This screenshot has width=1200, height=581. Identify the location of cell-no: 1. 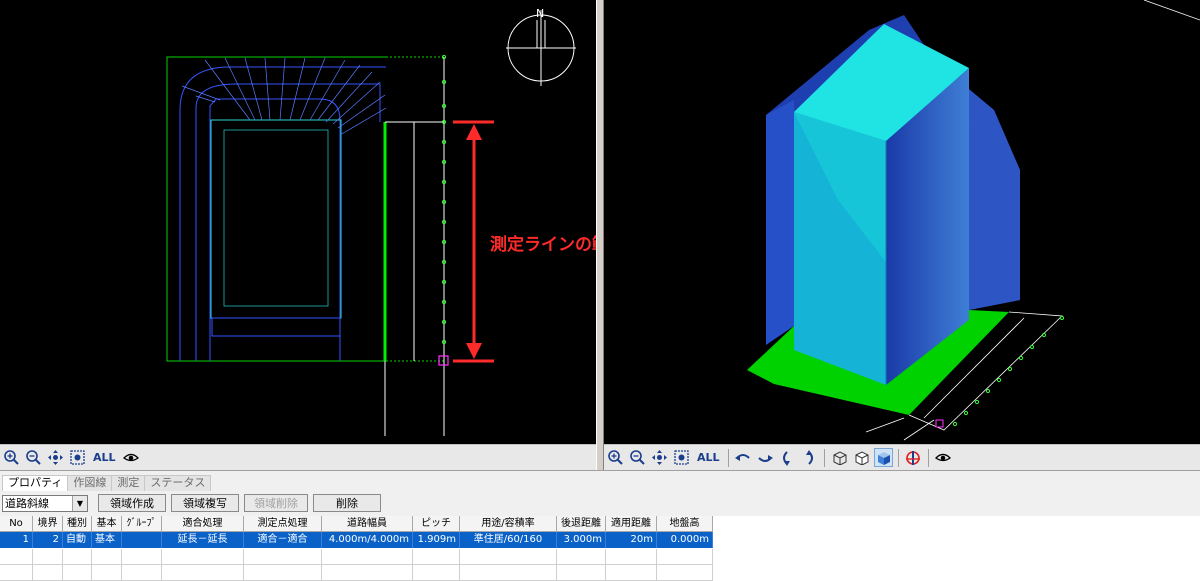
(16, 540).